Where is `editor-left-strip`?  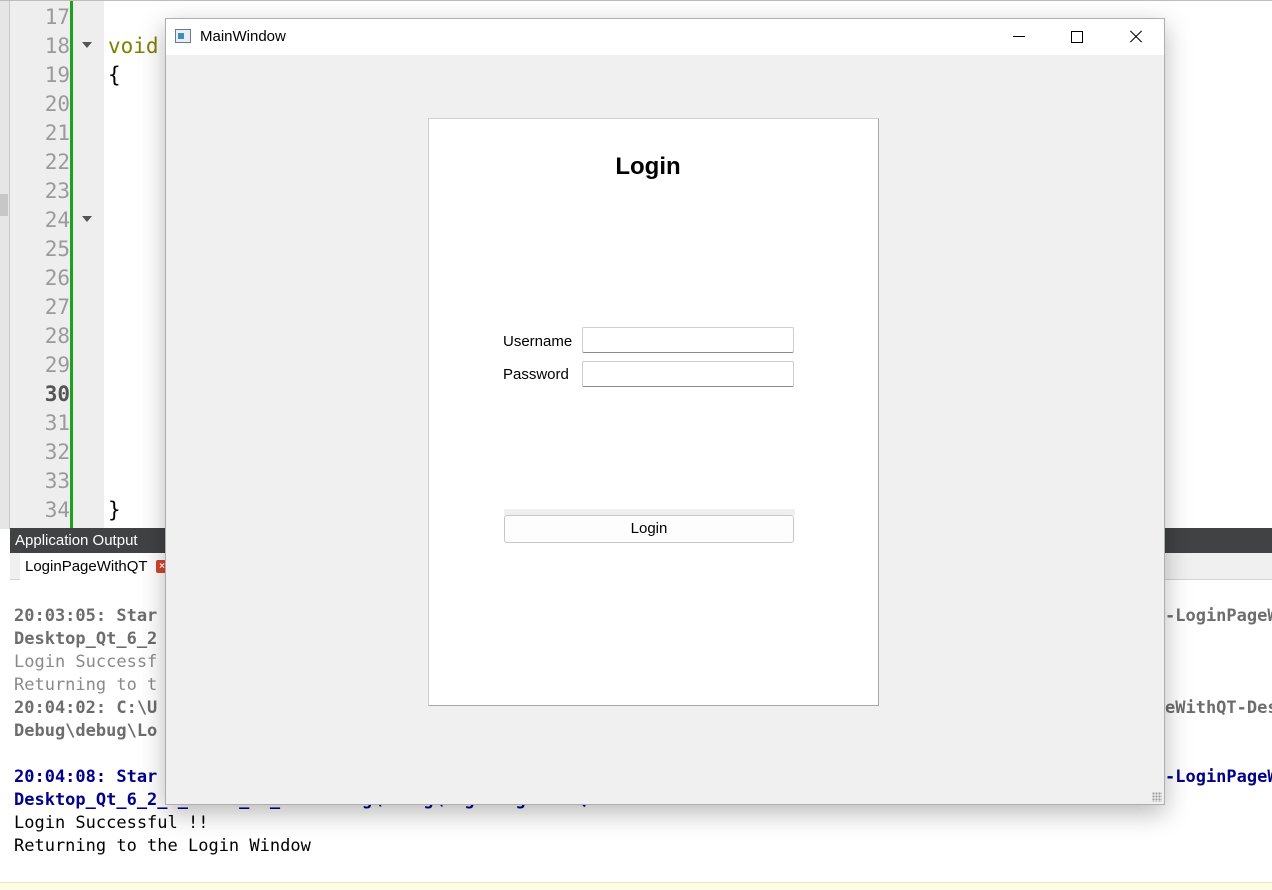
editor-left-strip is located at coordinates (5, 265).